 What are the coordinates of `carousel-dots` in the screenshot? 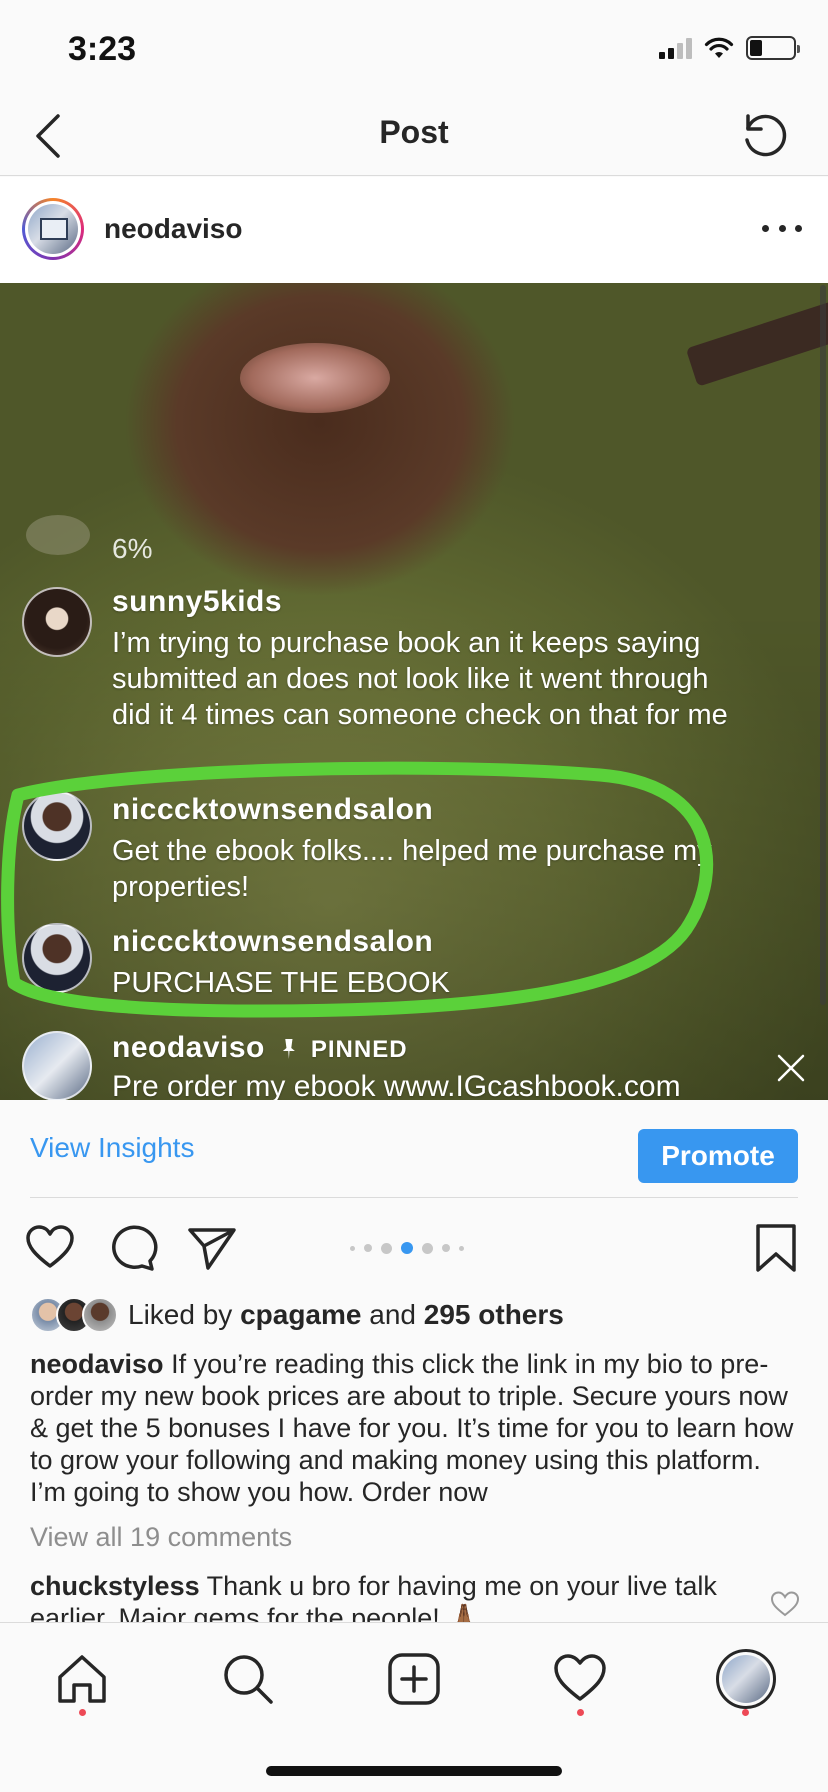 It's located at (407, 1248).